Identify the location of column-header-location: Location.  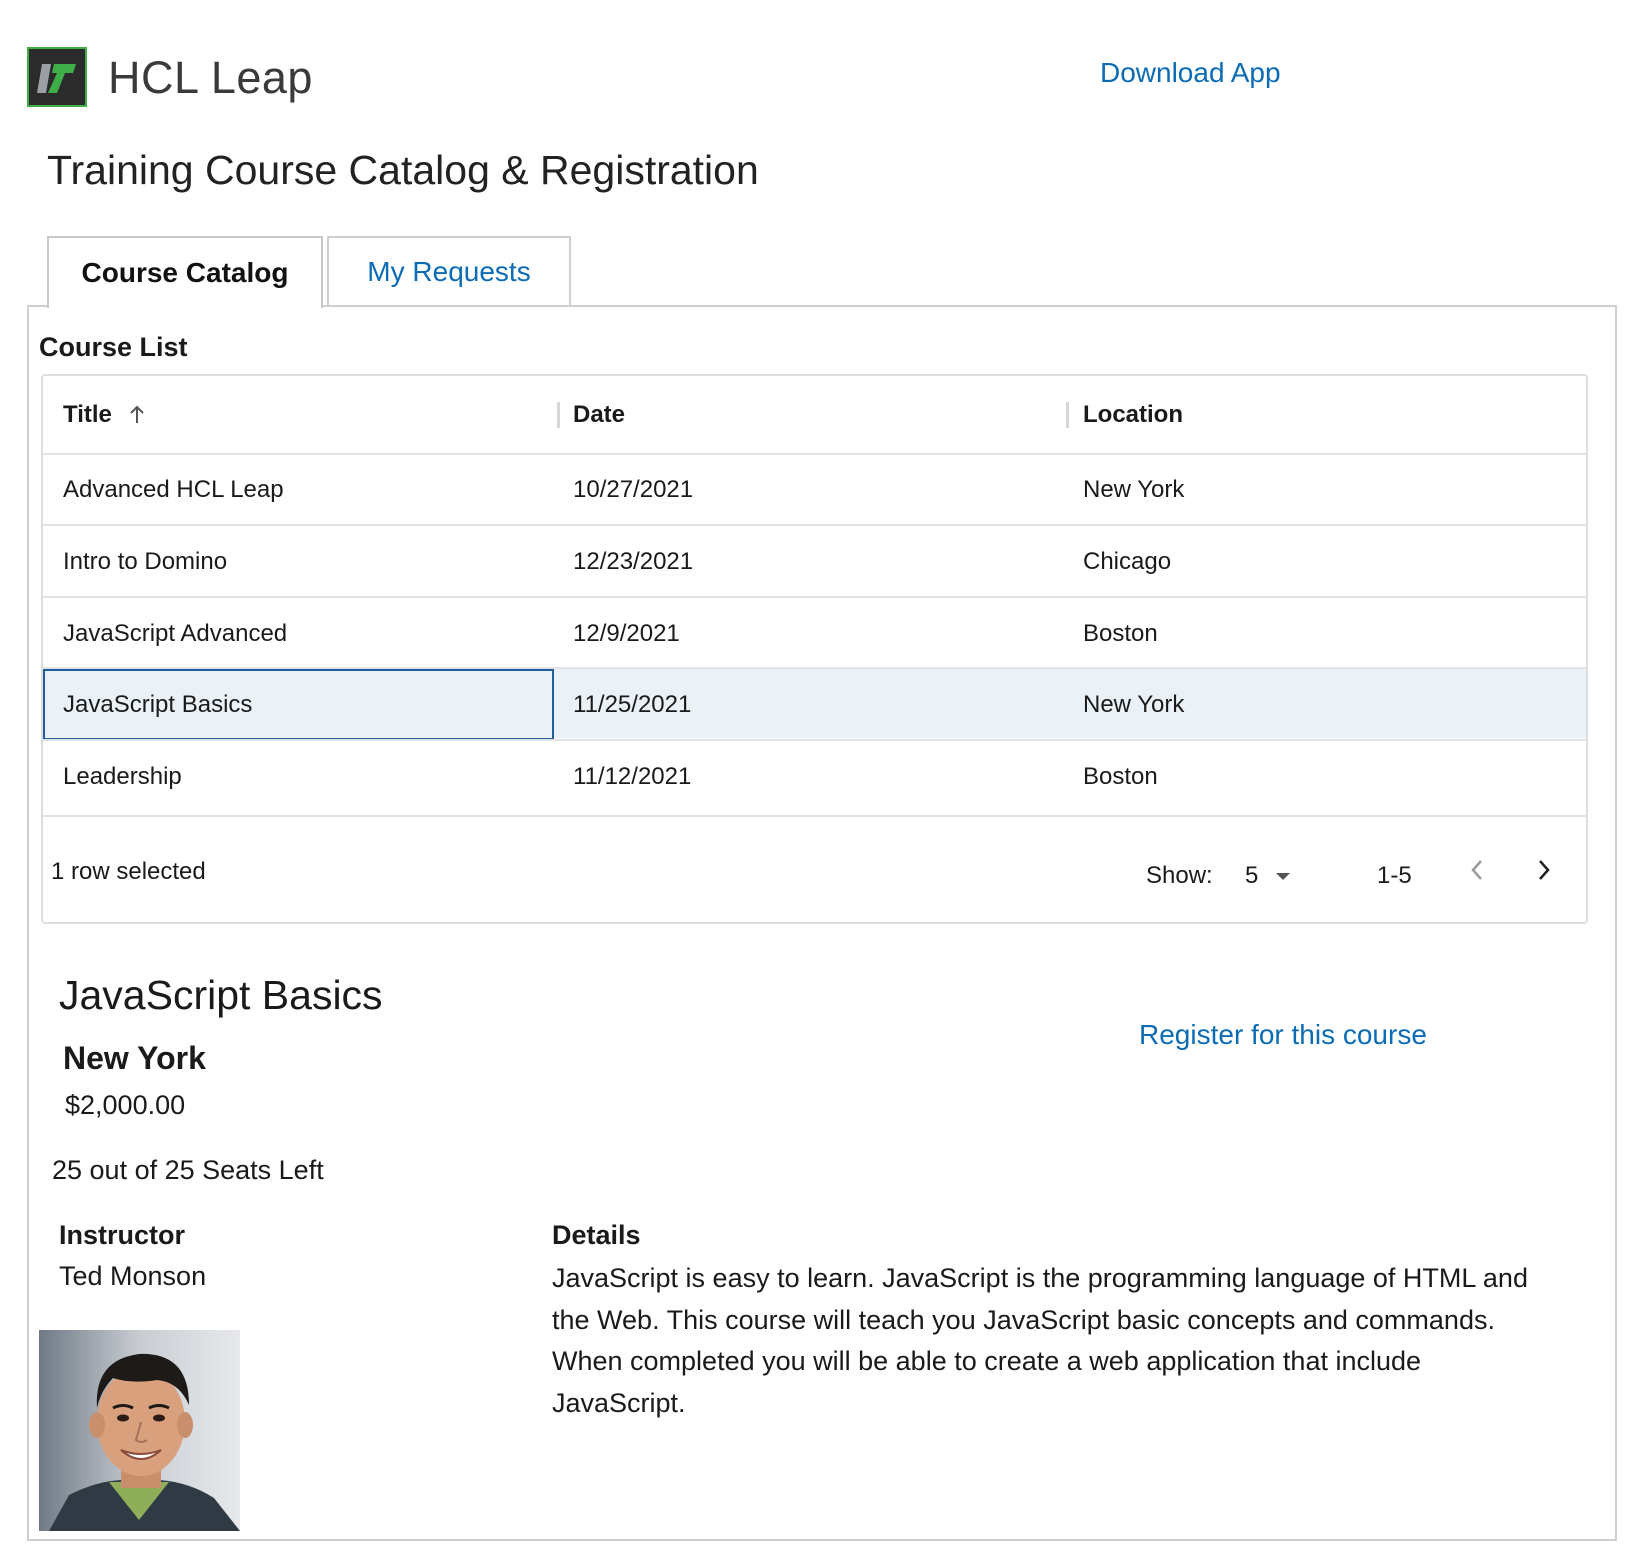
(1133, 415).